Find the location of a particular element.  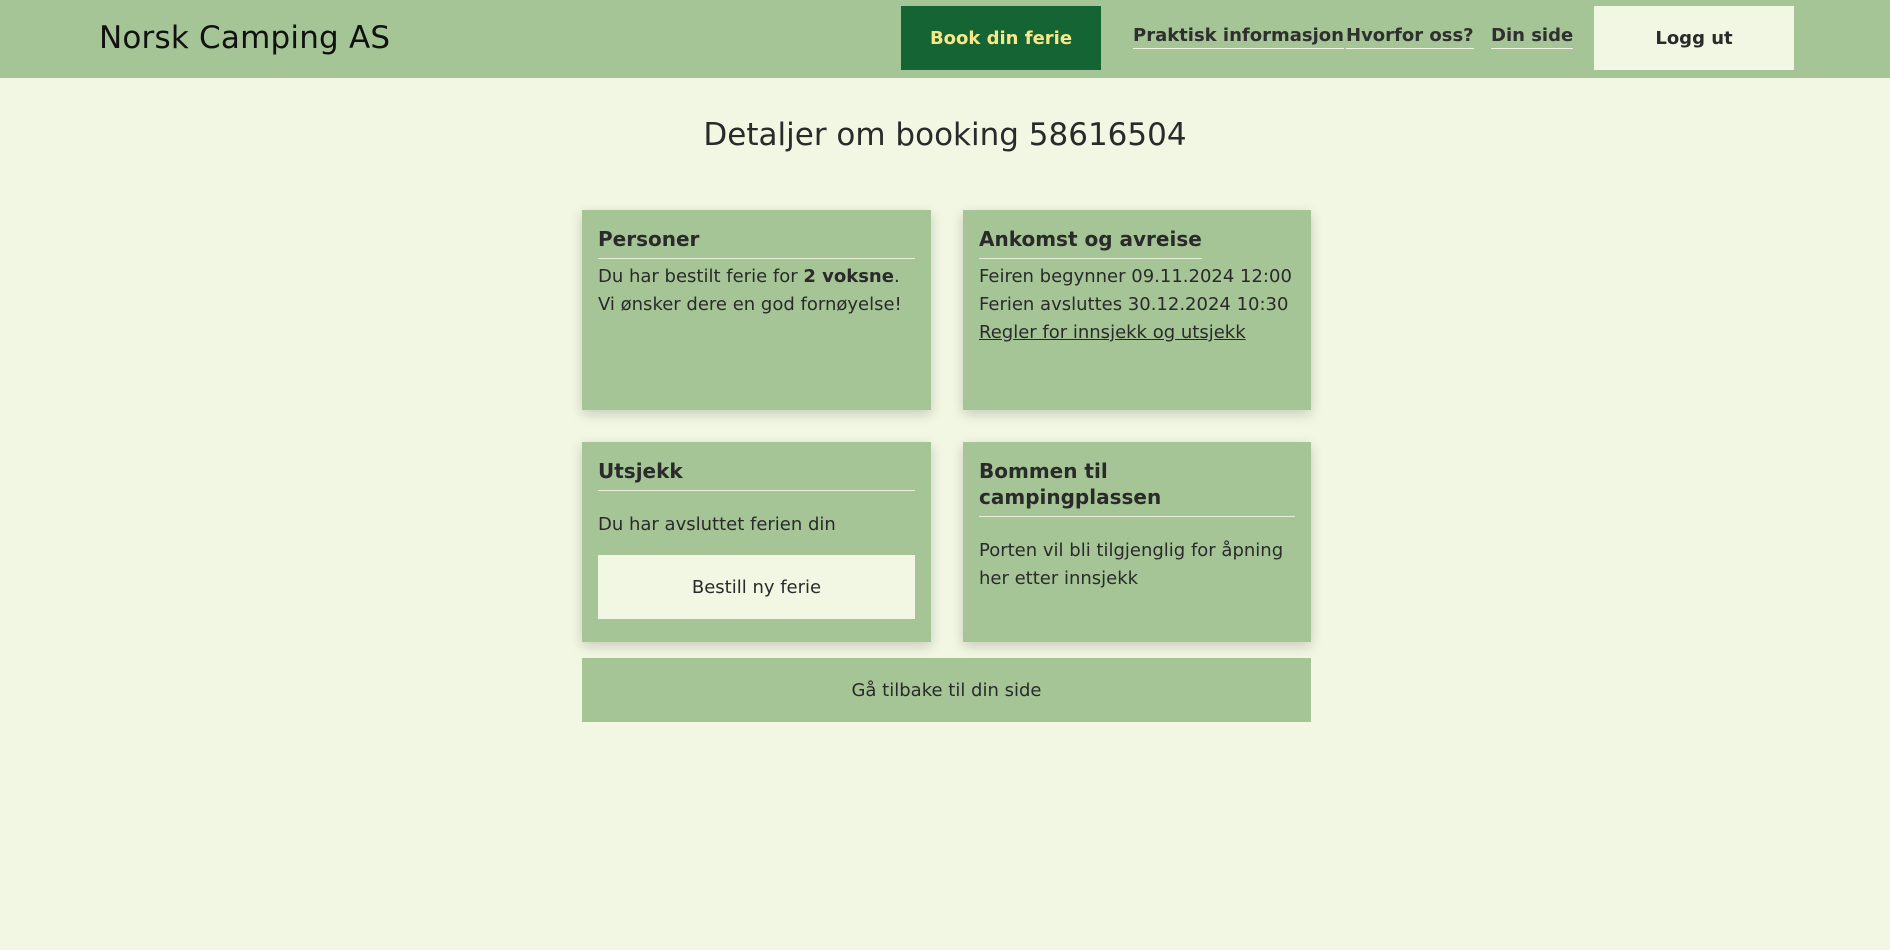

checkout-card-title: Utsjekk is located at coordinates (756, 474).